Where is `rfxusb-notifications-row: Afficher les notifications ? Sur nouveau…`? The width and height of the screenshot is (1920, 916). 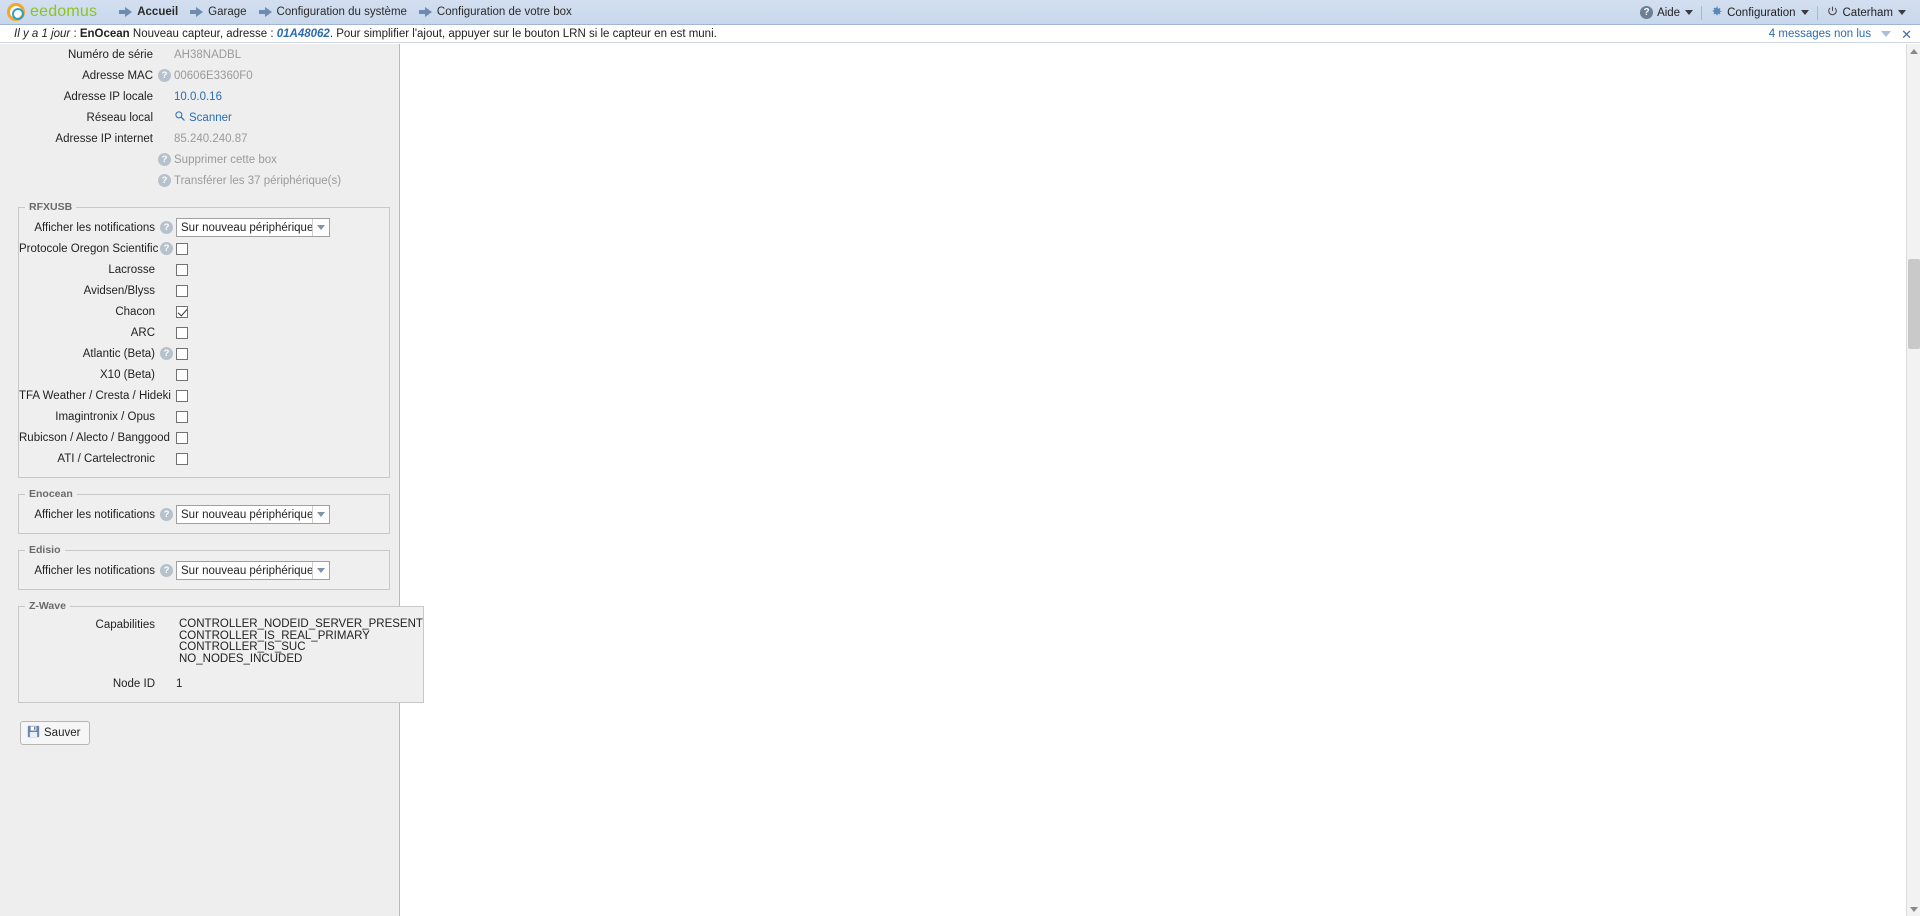
rfxusb-notifications-row: Afficher les notifications ? Sur nouveau… is located at coordinates (204, 227).